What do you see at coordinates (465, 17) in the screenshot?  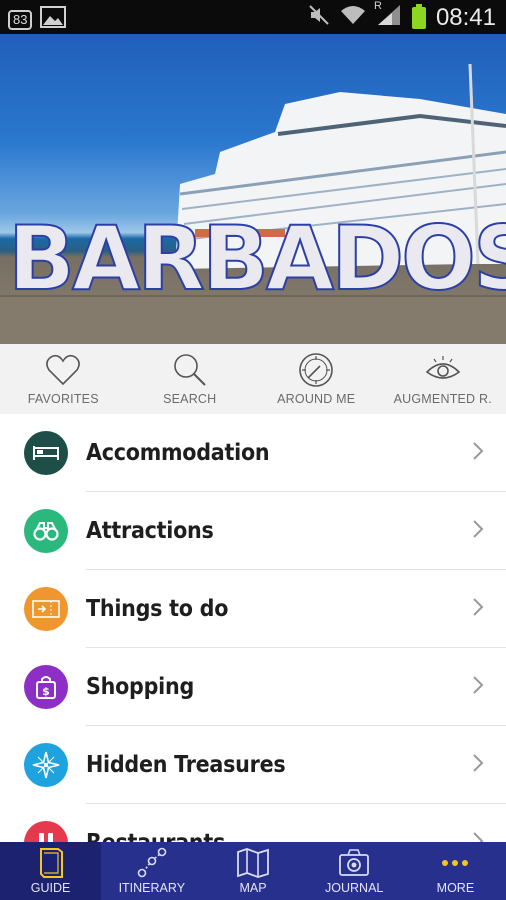 I see `clock: 08:41` at bounding box center [465, 17].